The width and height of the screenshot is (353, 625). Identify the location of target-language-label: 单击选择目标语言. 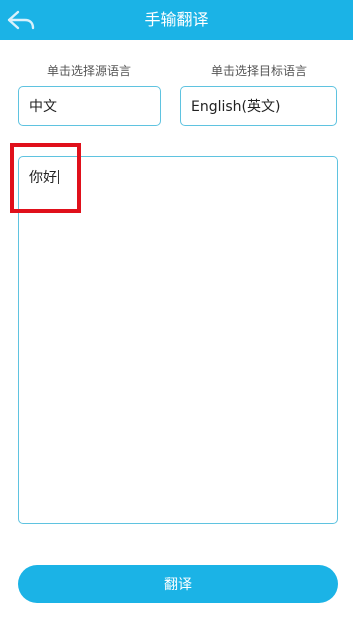
(258, 71).